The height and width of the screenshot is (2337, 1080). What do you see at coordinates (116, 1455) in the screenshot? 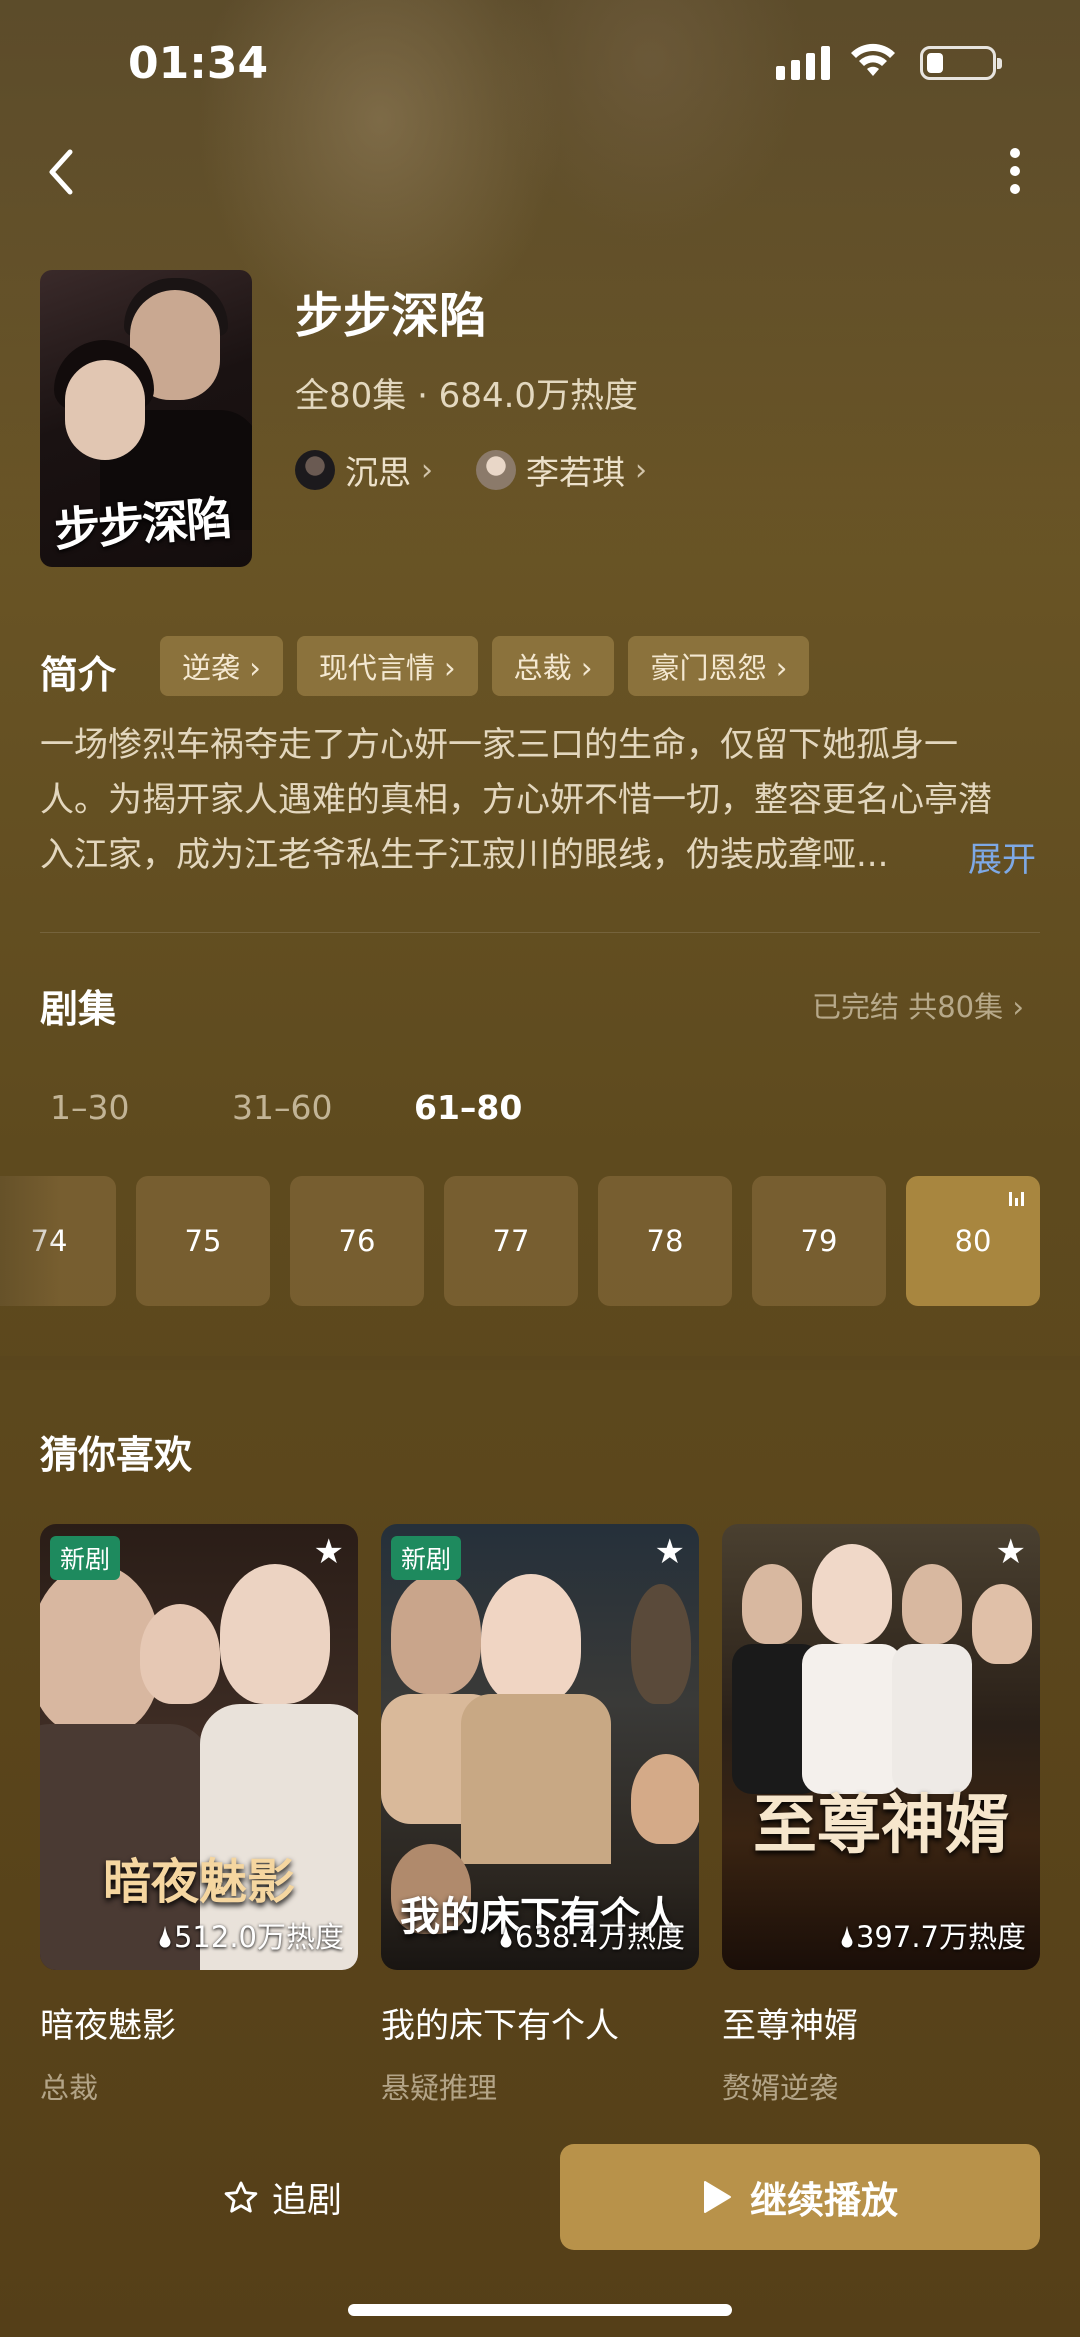
I see `recommend-title: 猜你喜欢` at bounding box center [116, 1455].